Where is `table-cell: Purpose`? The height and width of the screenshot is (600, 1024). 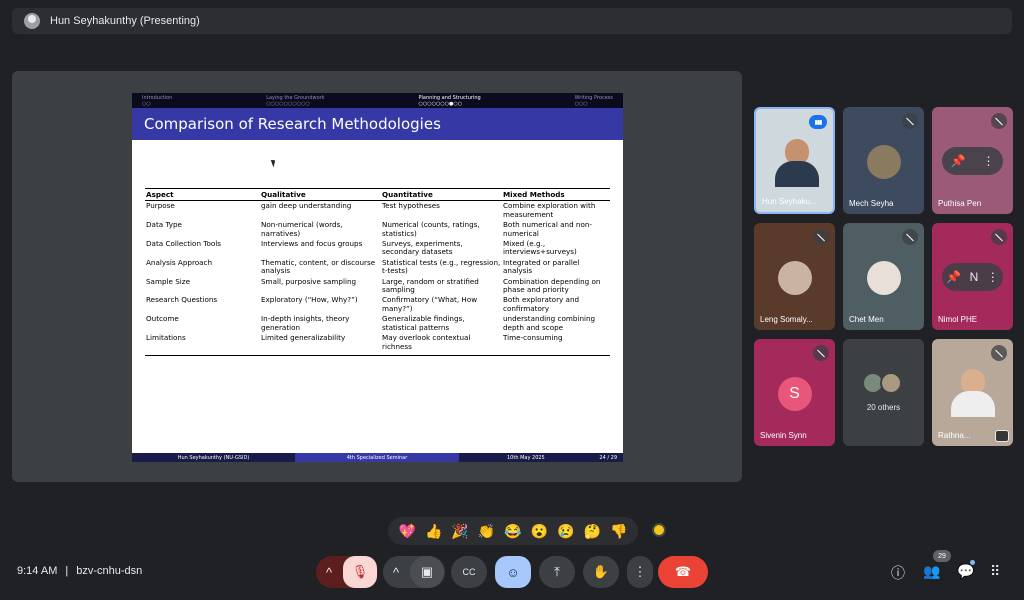
table-cell: Purpose is located at coordinates (160, 206).